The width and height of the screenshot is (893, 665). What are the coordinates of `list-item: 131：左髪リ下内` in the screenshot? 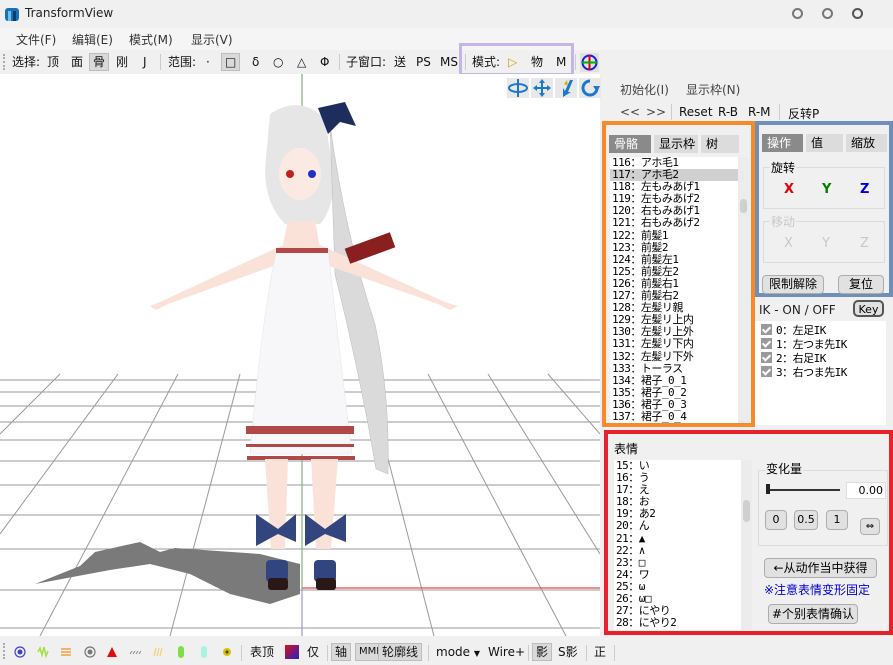 It's located at (674, 344).